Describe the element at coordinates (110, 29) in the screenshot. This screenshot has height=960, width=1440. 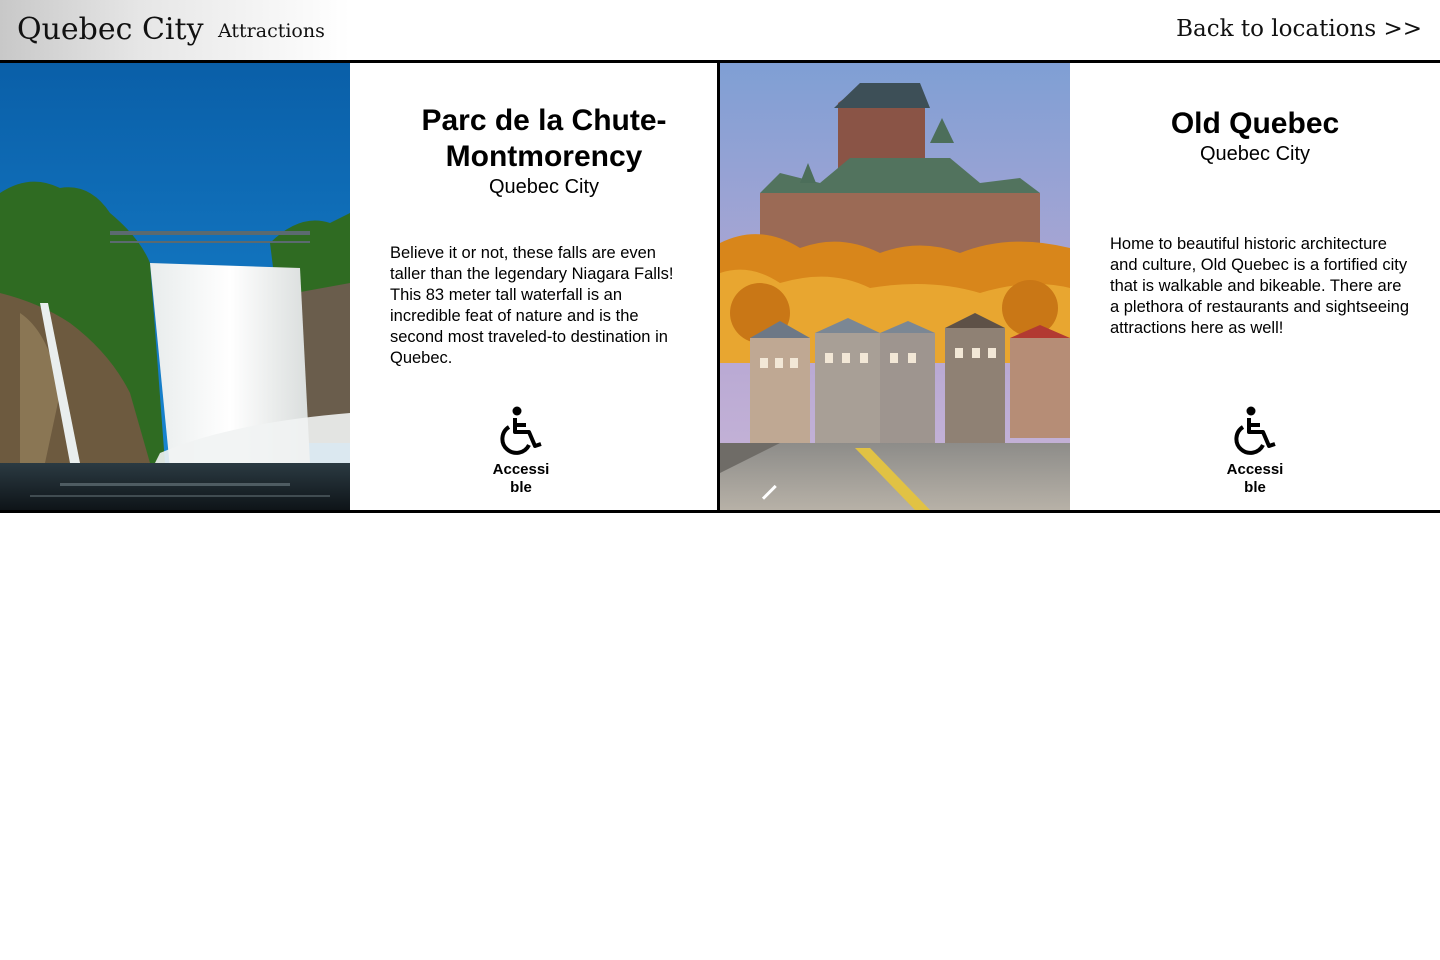
I see `site-title: Quebec City` at that location.